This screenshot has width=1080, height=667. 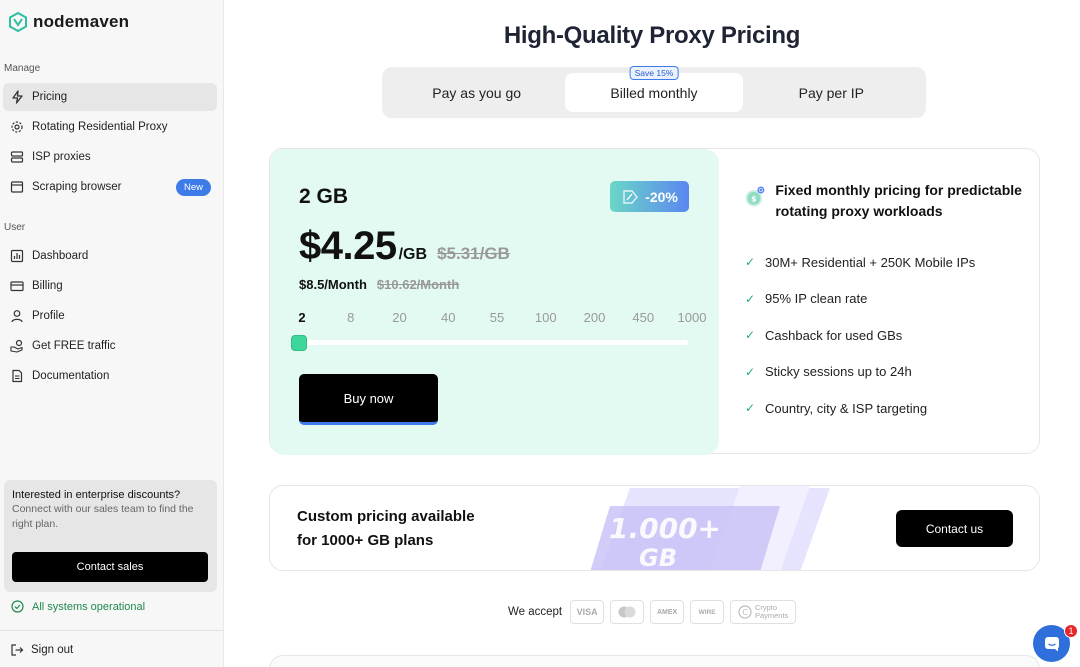 I want to click on bottom-card-edge, so click(x=654, y=661).